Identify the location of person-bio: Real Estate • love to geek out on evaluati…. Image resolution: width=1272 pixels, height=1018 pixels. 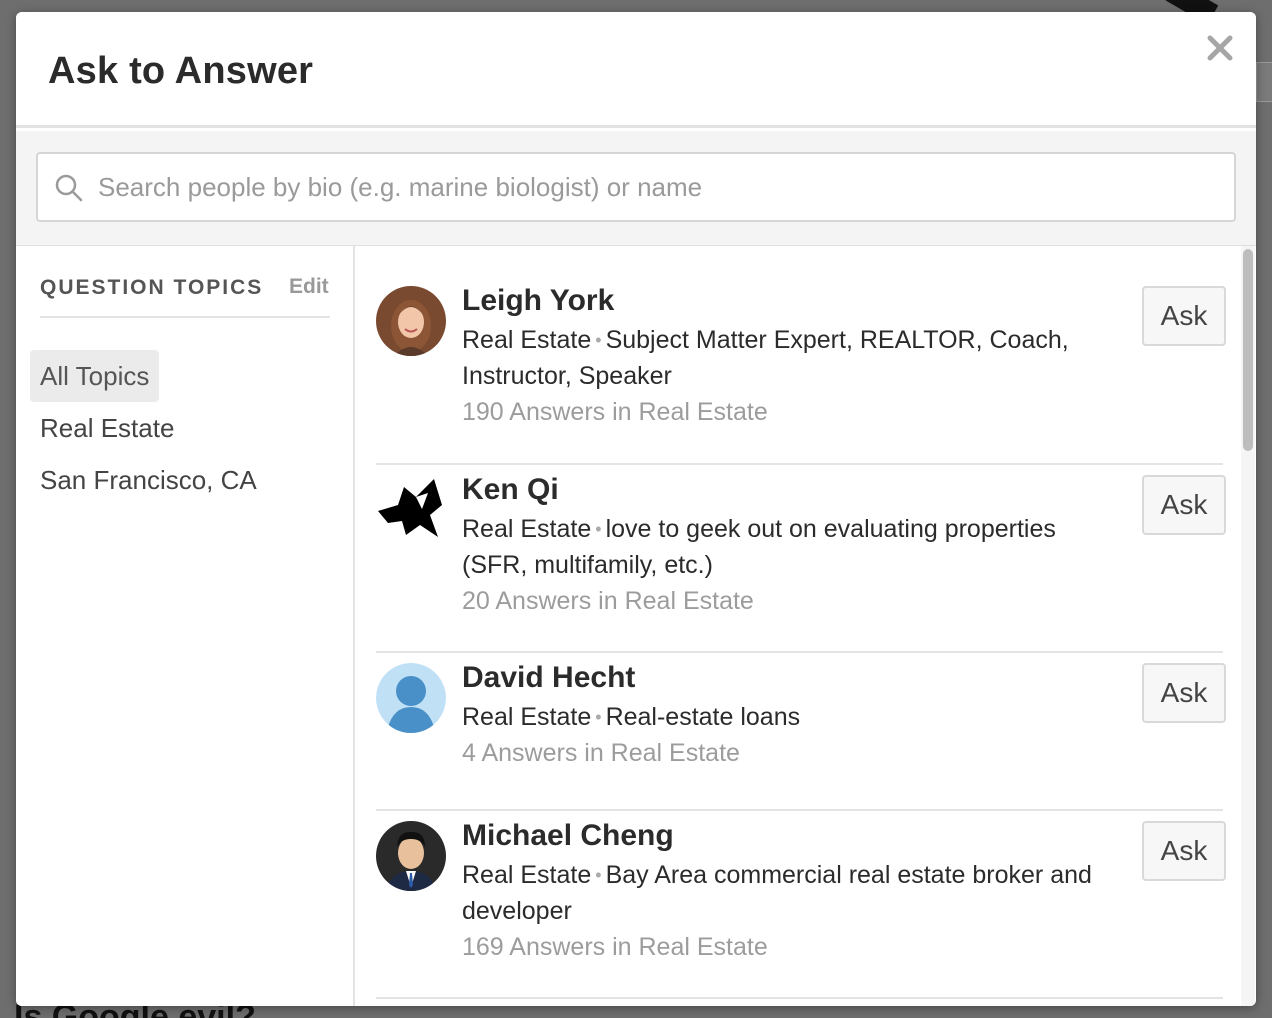
(787, 547).